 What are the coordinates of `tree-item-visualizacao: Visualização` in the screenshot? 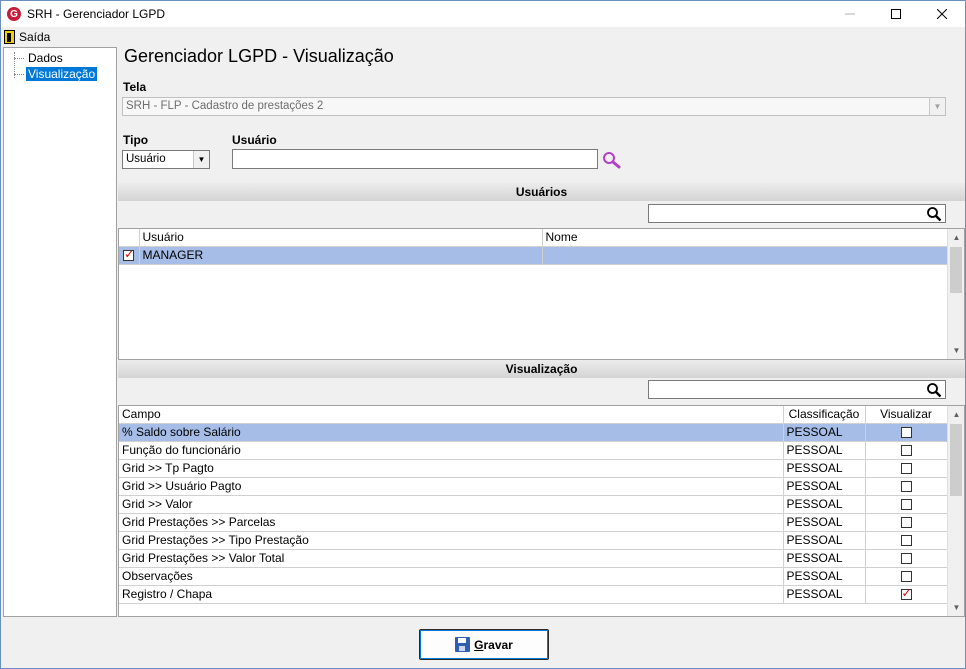 It's located at (57, 74).